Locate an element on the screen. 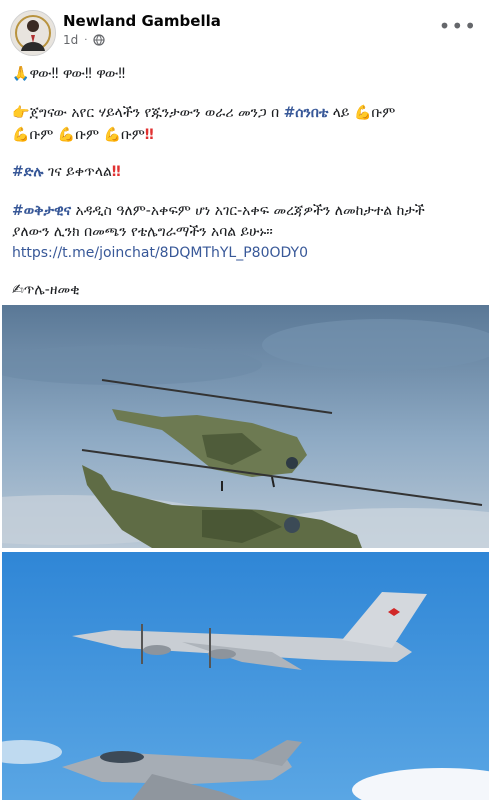 Image resolution: width=491 pixels, height=800 pixels. line2-text: ጀግናው አየር ሃይላችን የጁንታውን ወራሪ መንጋ በ is located at coordinates (156, 113).